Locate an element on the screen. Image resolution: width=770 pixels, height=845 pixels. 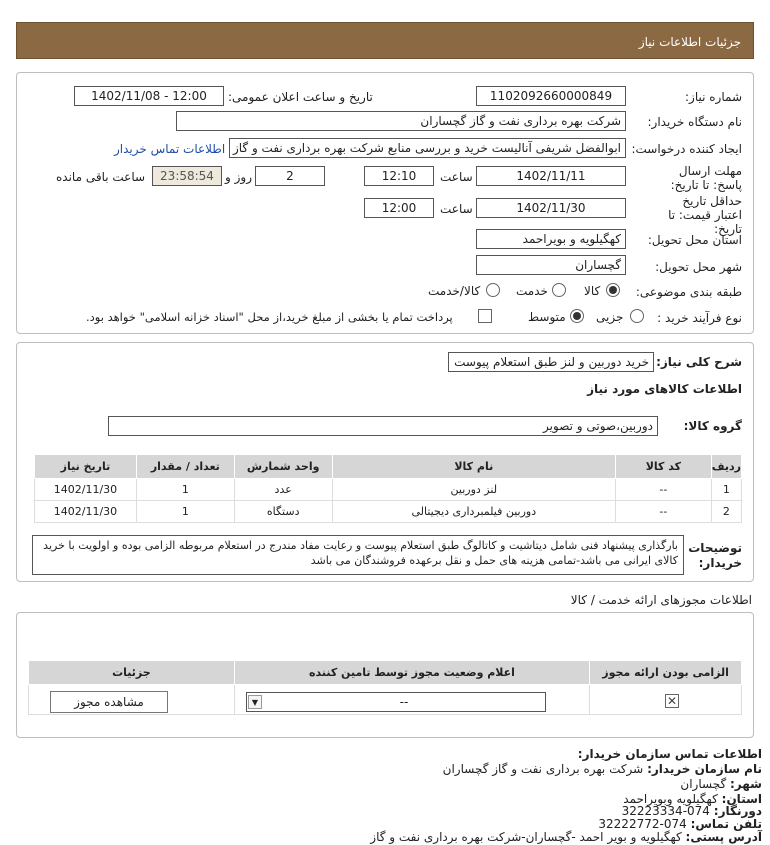
cell-name: لنز دوربین is located at coordinates (473, 489).